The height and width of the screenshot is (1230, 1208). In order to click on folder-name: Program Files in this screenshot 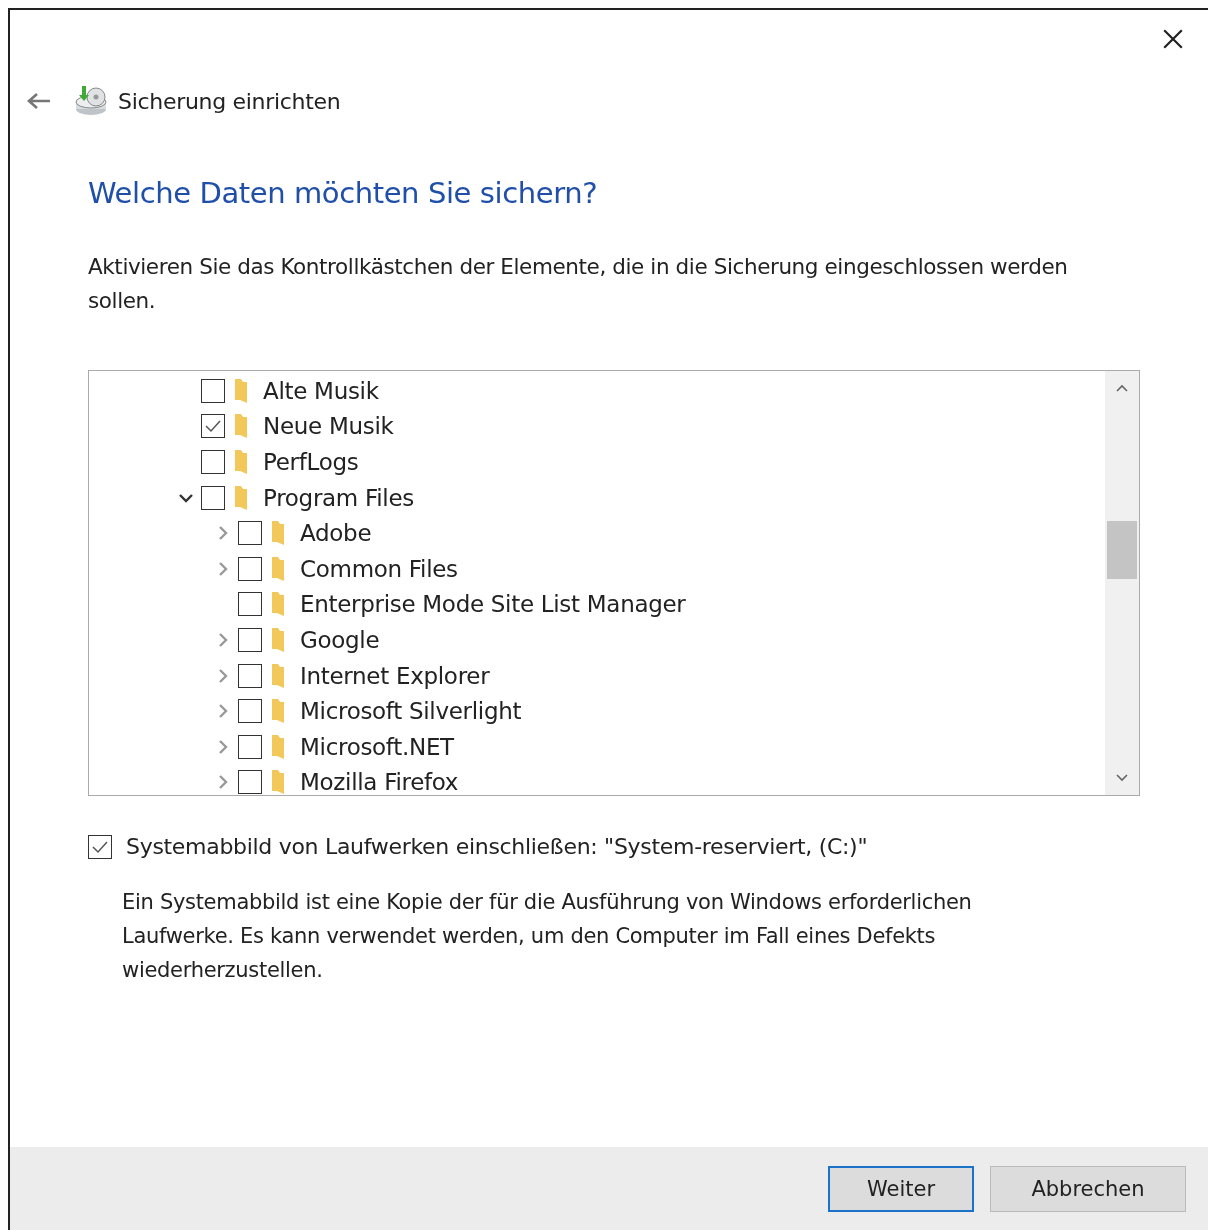, I will do `click(338, 497)`.